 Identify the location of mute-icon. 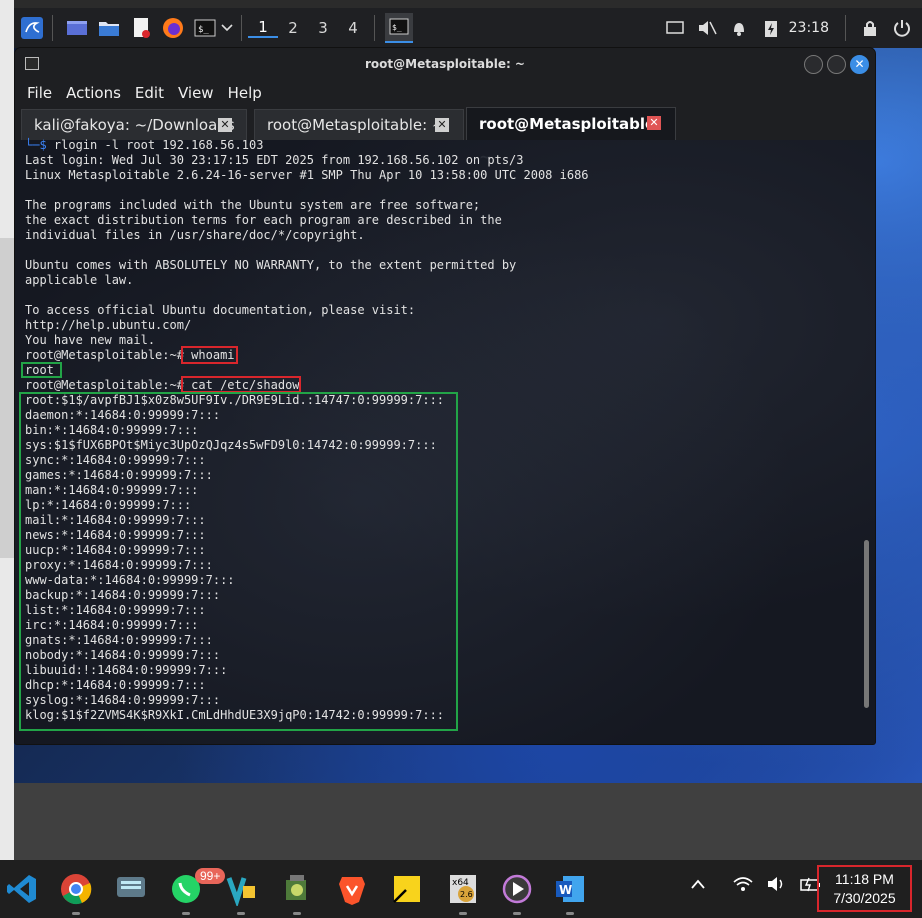
(707, 28).